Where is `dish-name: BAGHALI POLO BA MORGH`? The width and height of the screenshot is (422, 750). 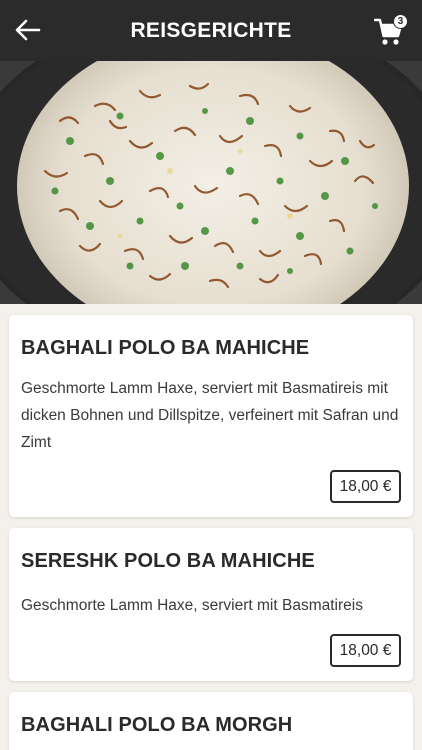 dish-name: BAGHALI POLO BA MORGH is located at coordinates (157, 725).